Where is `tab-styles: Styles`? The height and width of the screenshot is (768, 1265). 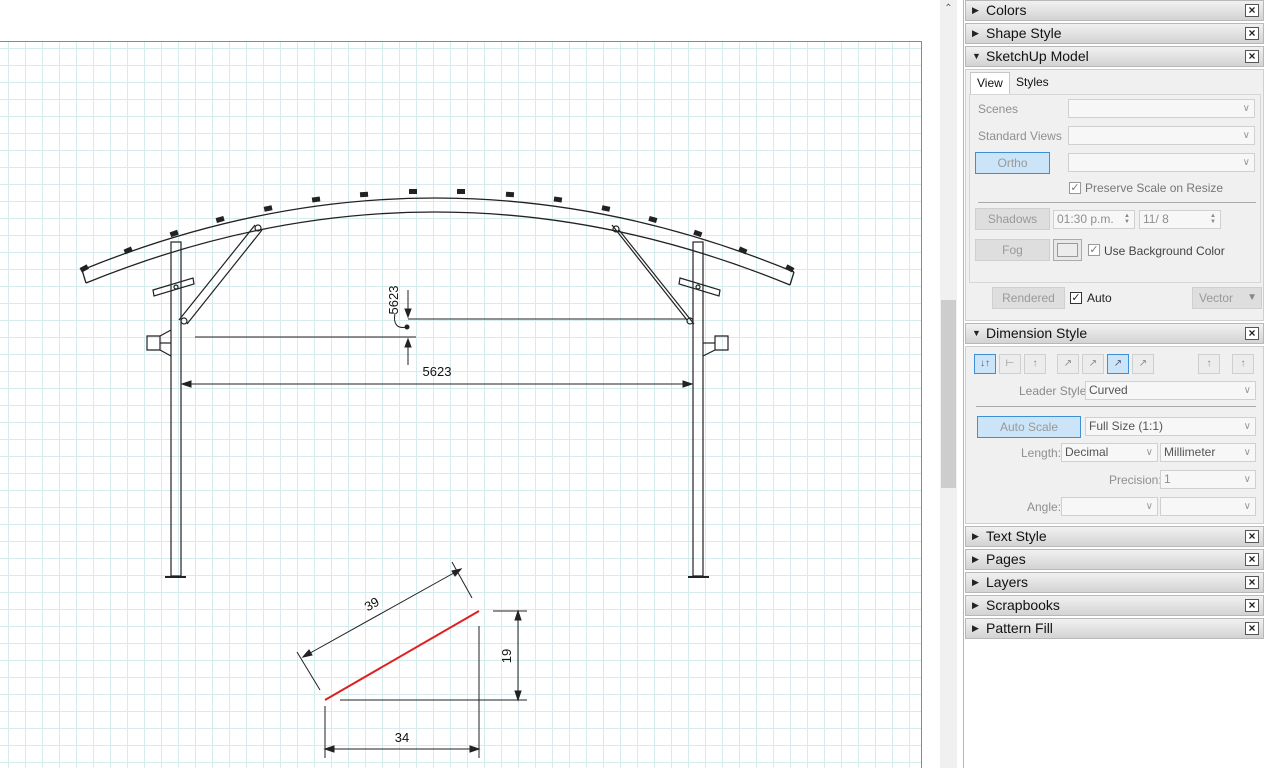 tab-styles: Styles is located at coordinates (1032, 83).